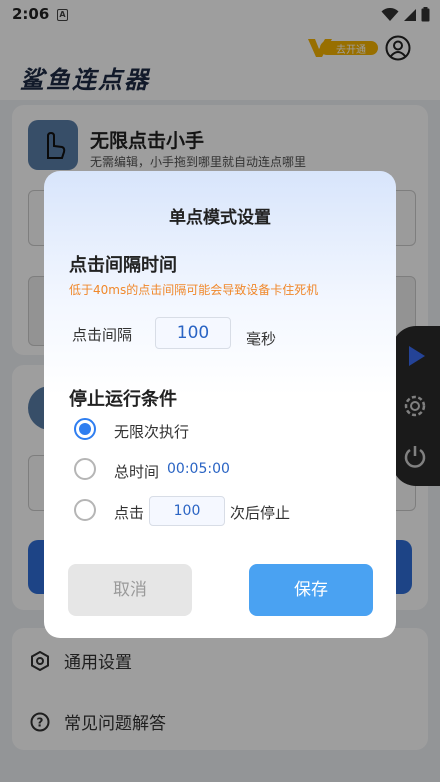  What do you see at coordinates (123, 265) in the screenshot?
I see `interval-section-title: 点击间隔时间` at bounding box center [123, 265].